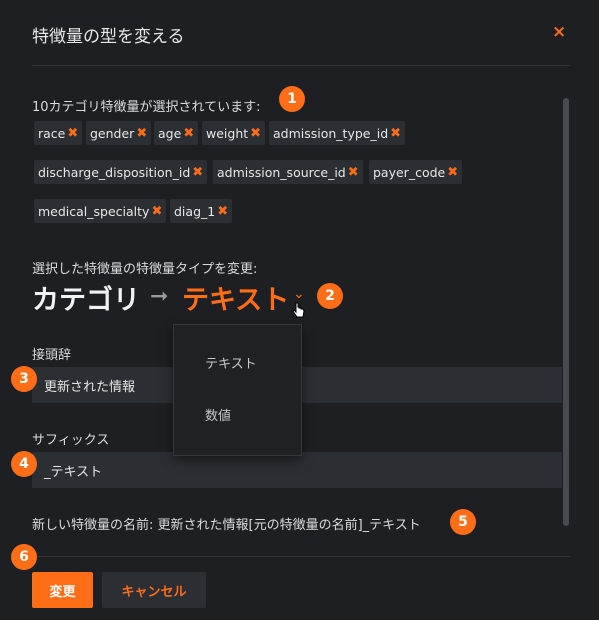 The height and width of the screenshot is (620, 599). What do you see at coordinates (409, 172) in the screenshot?
I see `chip-label: payer_code` at bounding box center [409, 172].